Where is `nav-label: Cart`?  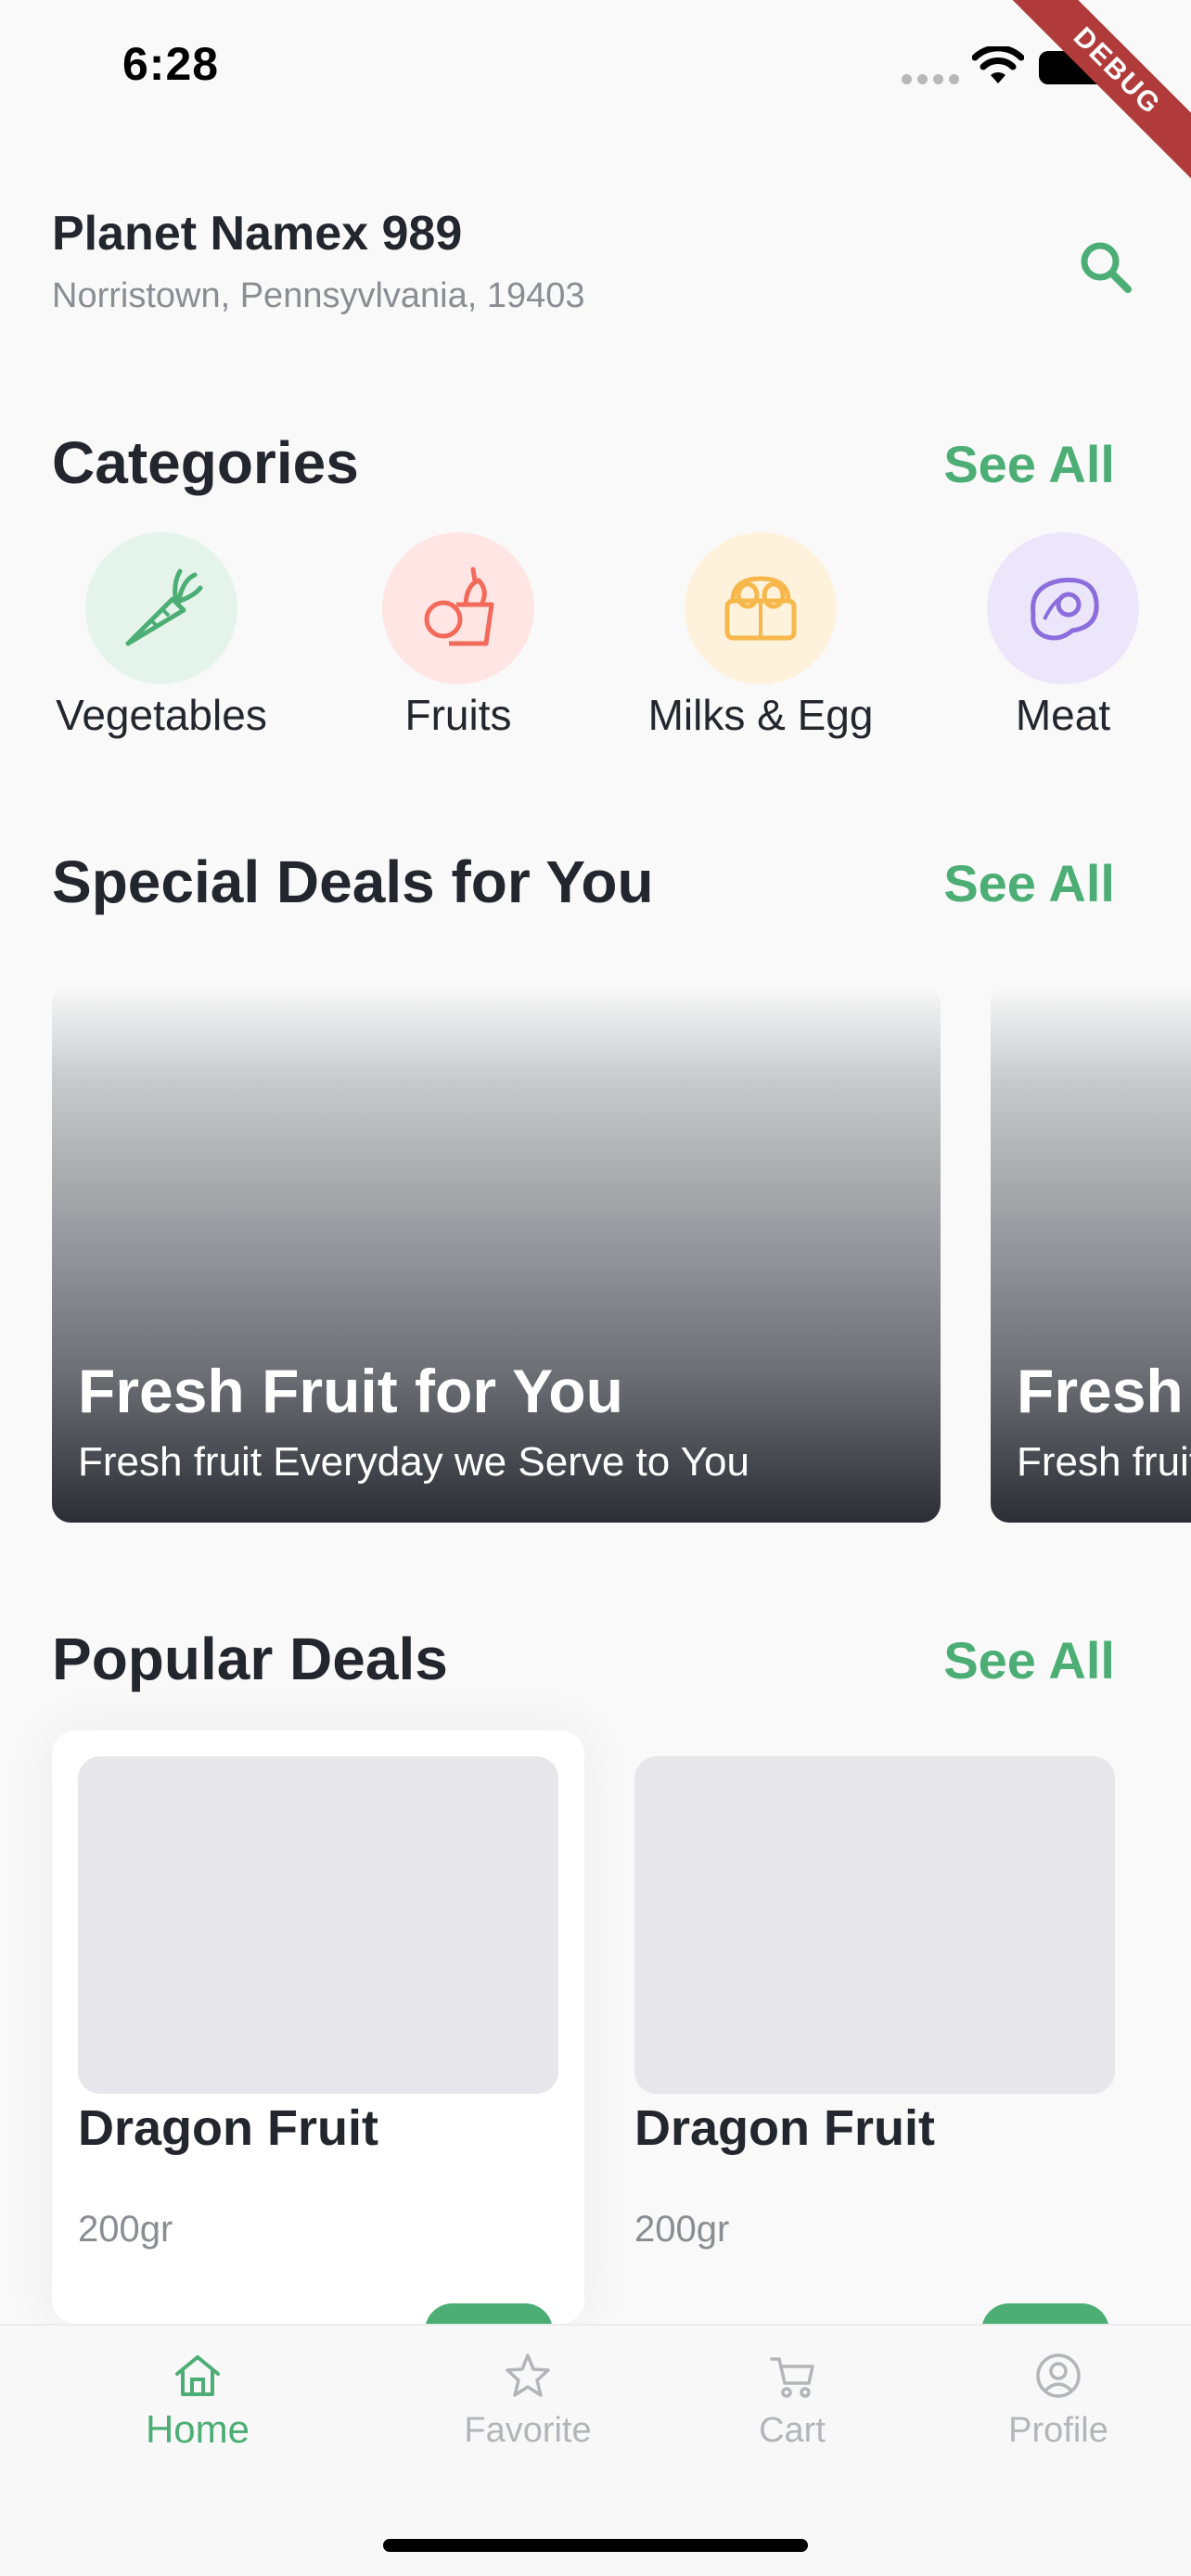 nav-label: Cart is located at coordinates (792, 2431).